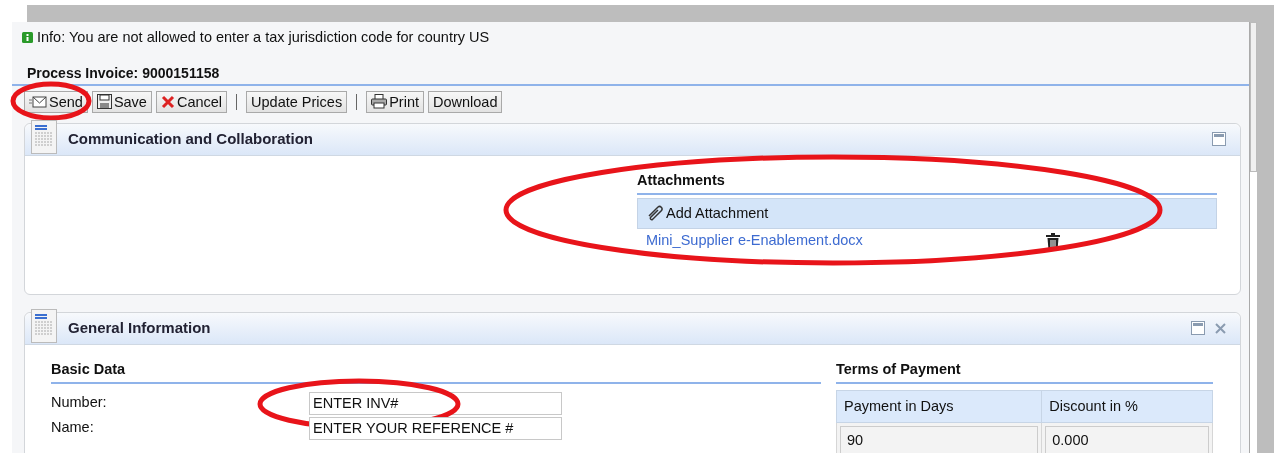 Image resolution: width=1274 pixels, height=453 pixels. What do you see at coordinates (263, 37) in the screenshot?
I see `info-message: Info: You are not allowed to enter a tax jurisdiction code for country US` at bounding box center [263, 37].